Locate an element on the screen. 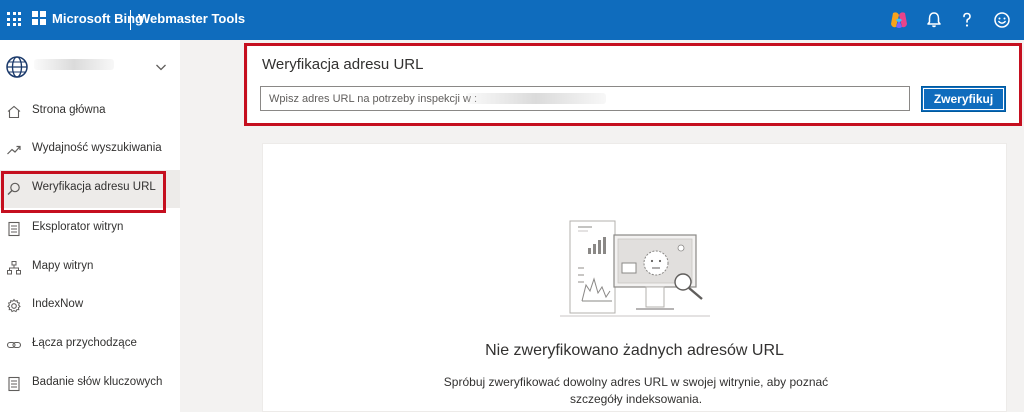 This screenshot has width=1024, height=412. sidebar-item-label: Wydajność wyszukiwania is located at coordinates (97, 148).